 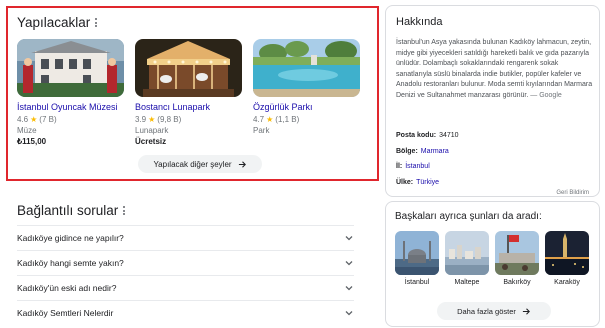 What do you see at coordinates (517, 282) in the screenshot?
I see `related-place-label: Bakırköy` at bounding box center [517, 282].